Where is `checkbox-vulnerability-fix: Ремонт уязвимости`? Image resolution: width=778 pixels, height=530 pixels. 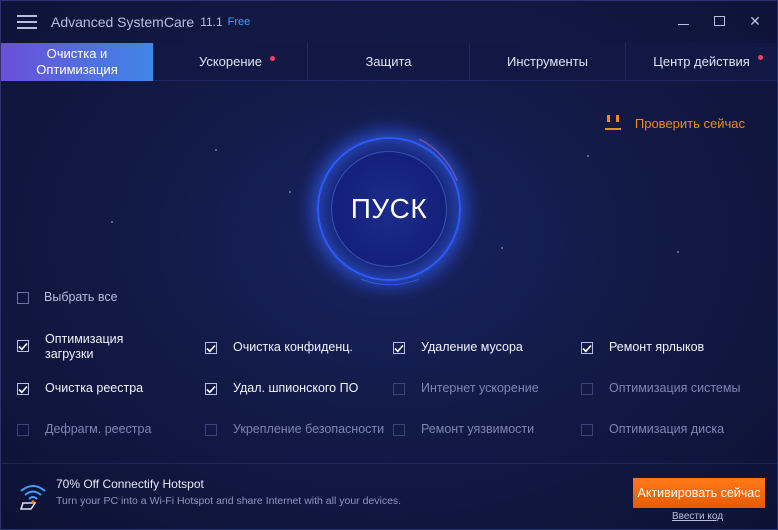 checkbox-vulnerability-fix: Ремонт уязвимости is located at coordinates (463, 429).